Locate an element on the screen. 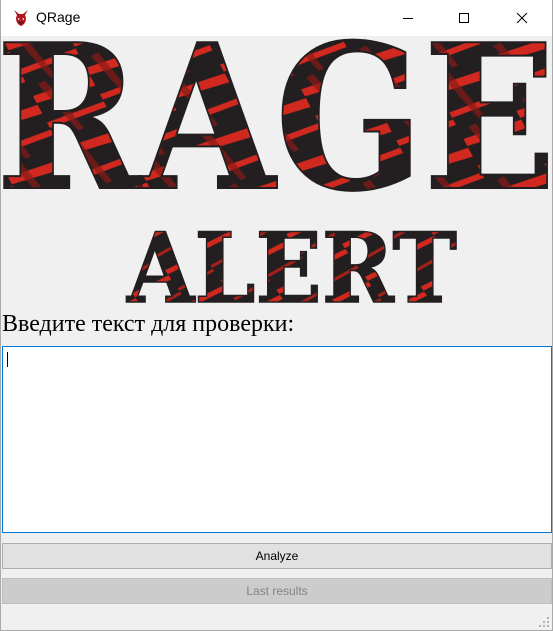 The width and height of the screenshot is (553, 631). analyze-button: Analyze is located at coordinates (277, 556).